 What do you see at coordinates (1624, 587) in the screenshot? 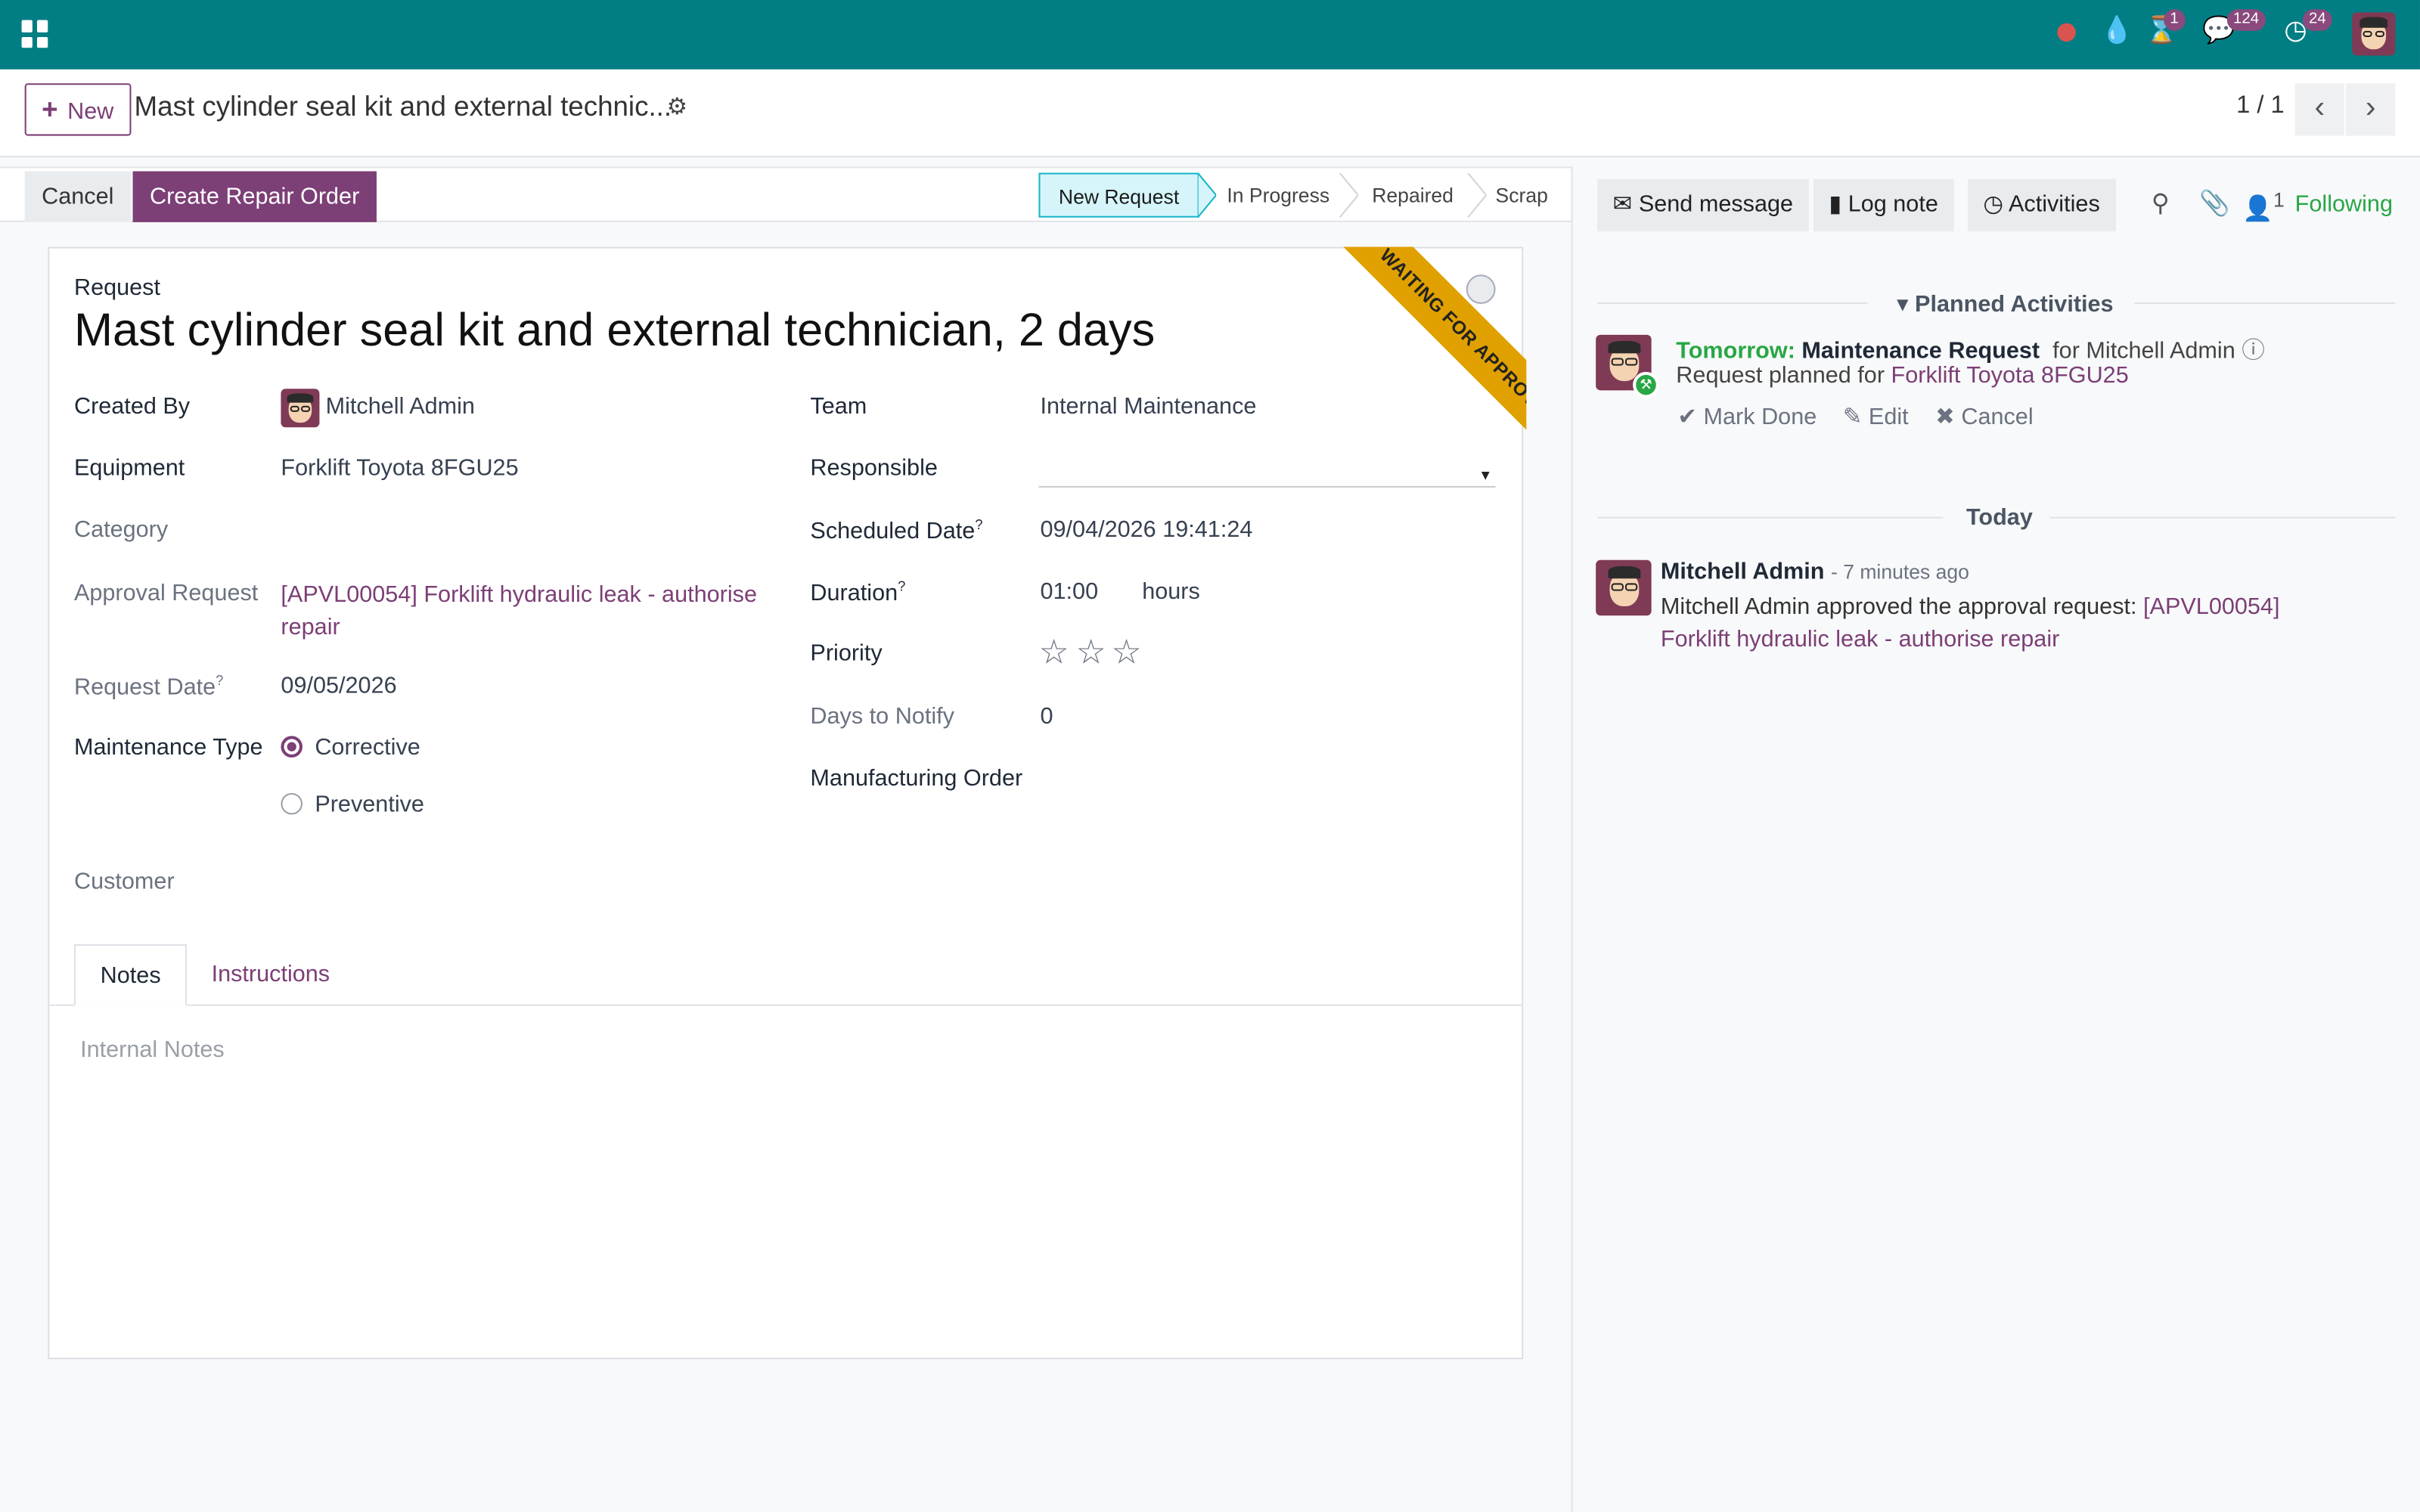
I see `message-author-avatar` at bounding box center [1624, 587].